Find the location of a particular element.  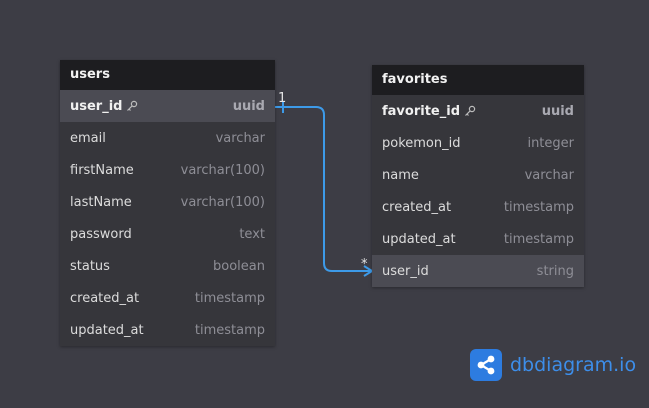

column-name: password is located at coordinates (101, 234).